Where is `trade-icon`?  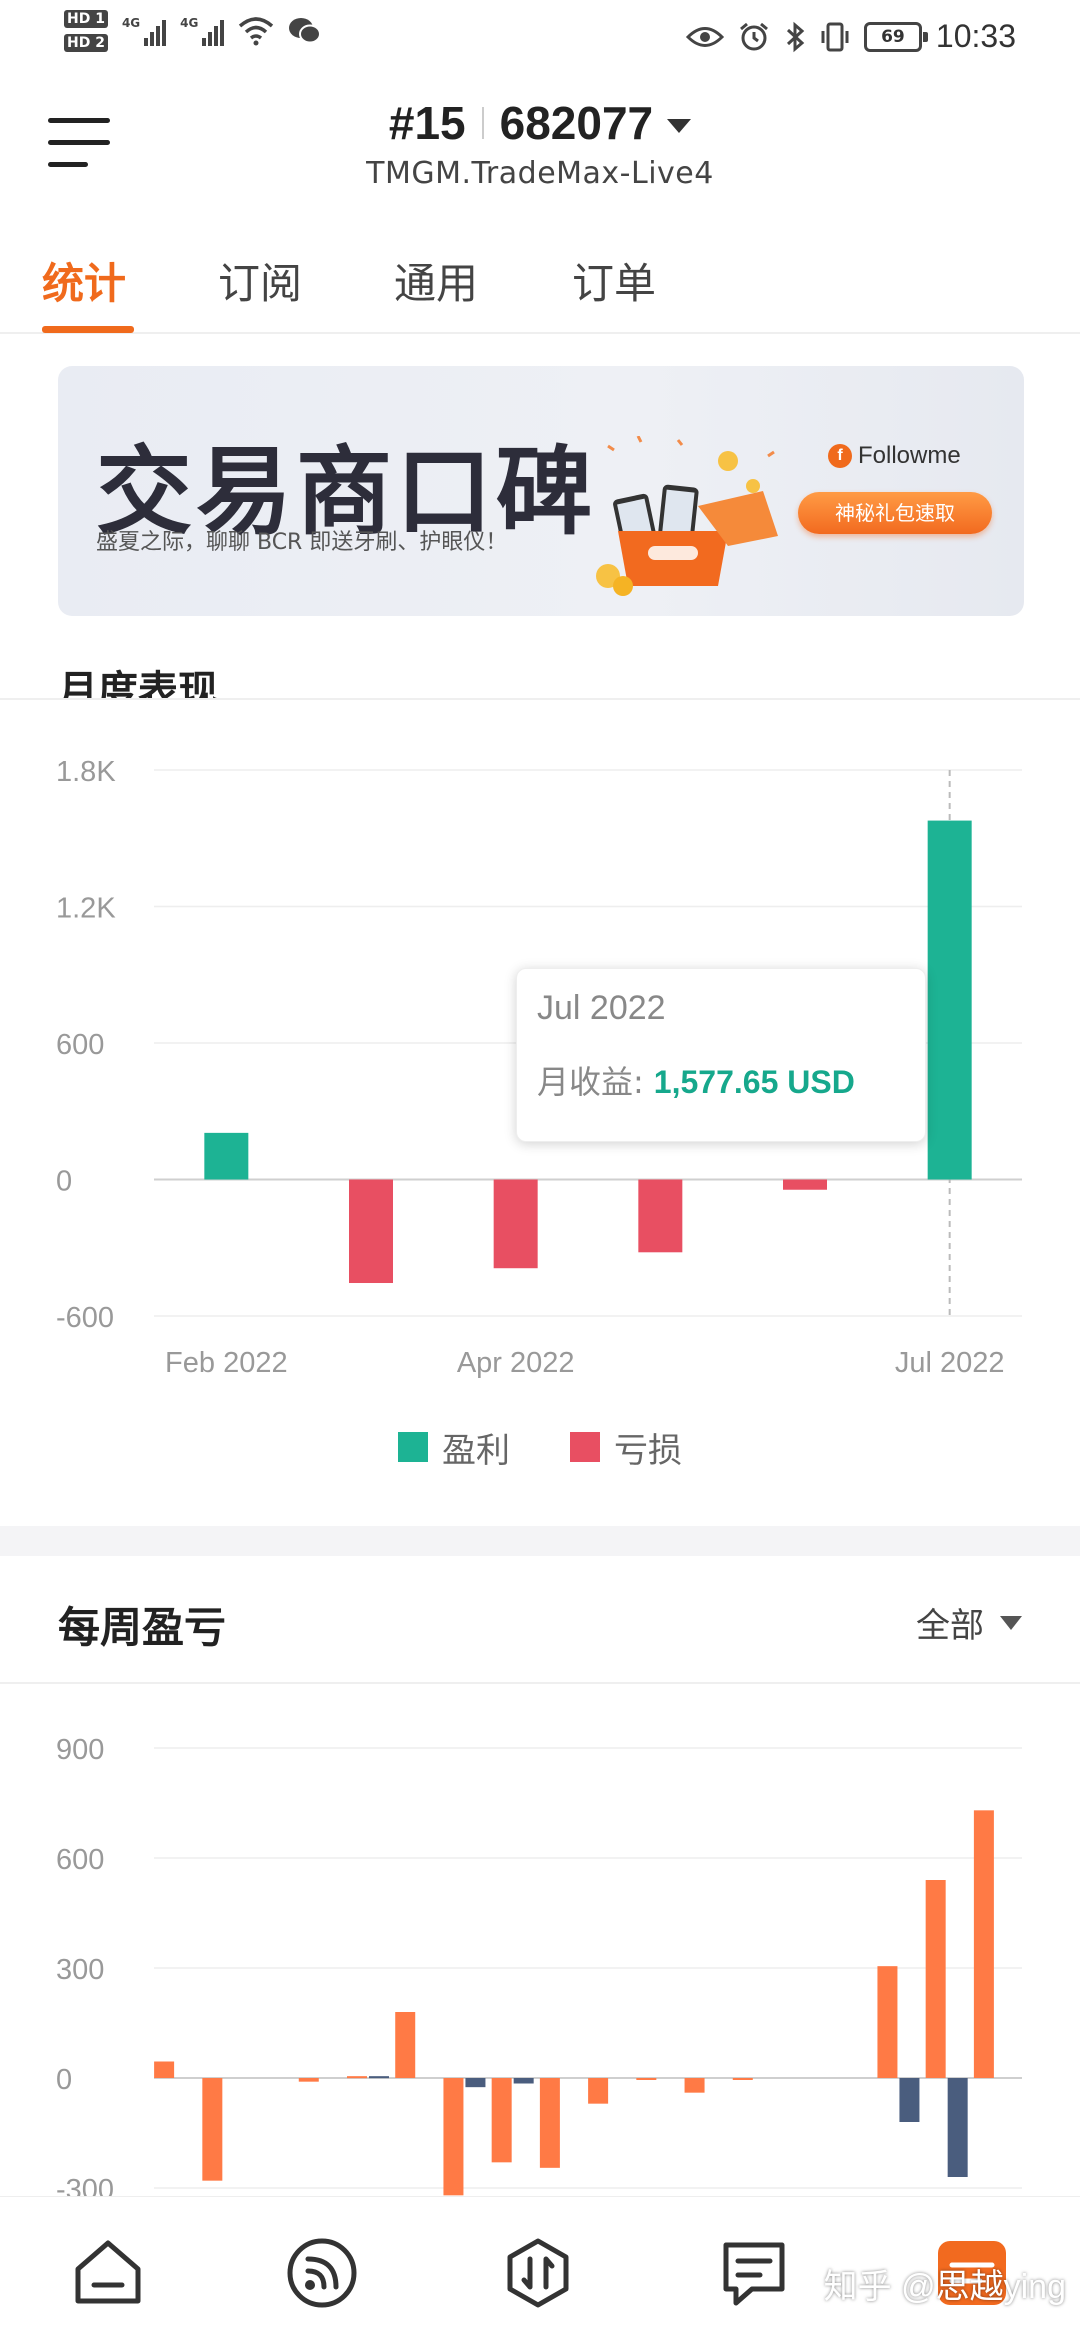
trade-icon is located at coordinates (538, 2273).